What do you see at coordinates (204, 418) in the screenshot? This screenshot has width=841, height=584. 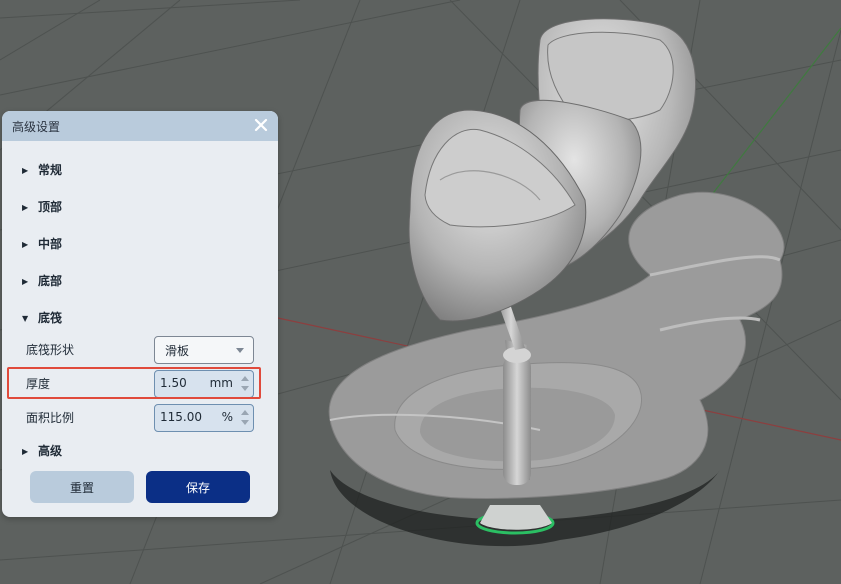 I see `area-ratio-spinbox: 115.00 %` at bounding box center [204, 418].